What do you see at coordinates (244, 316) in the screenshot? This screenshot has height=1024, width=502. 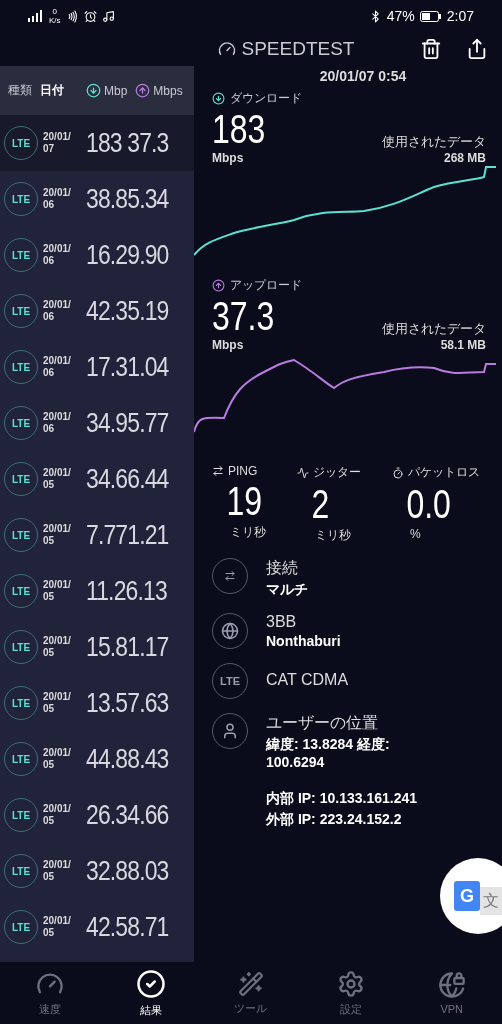 I see `speed-value: 37.3` at bounding box center [244, 316].